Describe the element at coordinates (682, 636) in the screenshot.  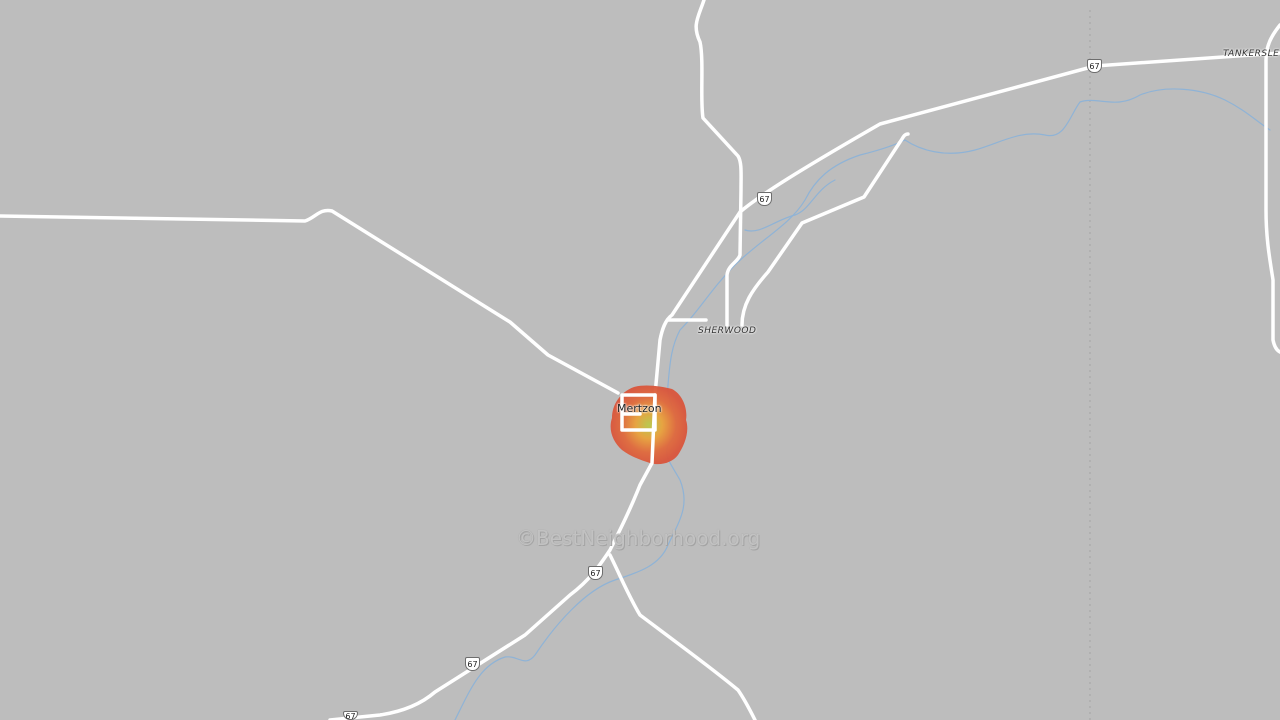
I see `road-southeast` at that location.